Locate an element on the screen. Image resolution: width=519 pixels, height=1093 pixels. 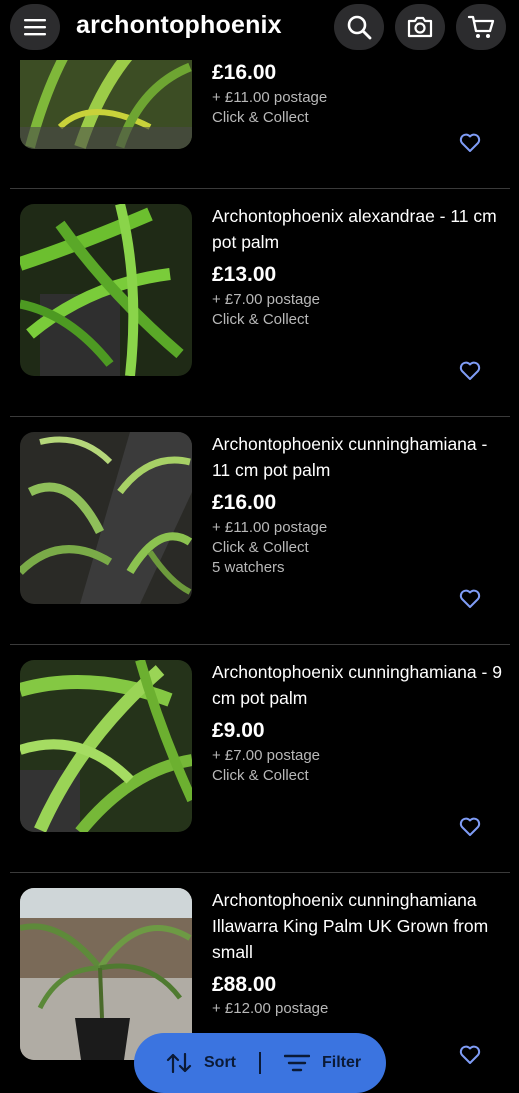
listing-price: £13.00 is located at coordinates (244, 274).